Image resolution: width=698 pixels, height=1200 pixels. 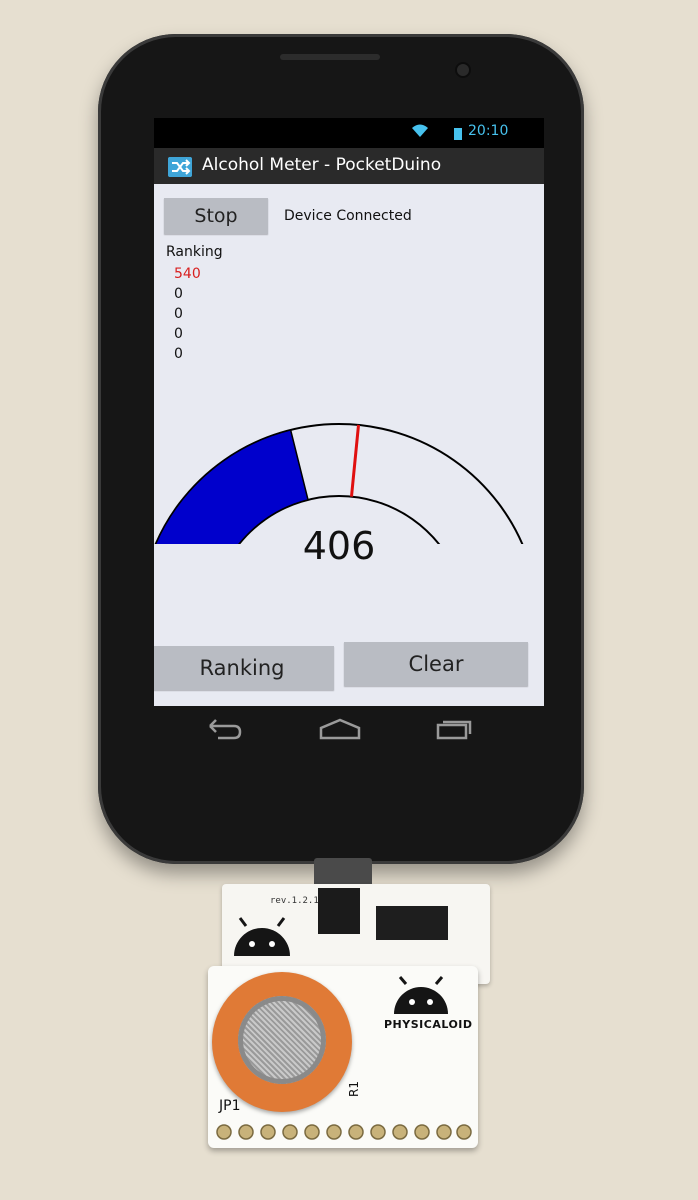 I want to click on clear-button: Clear, so click(x=436, y=664).